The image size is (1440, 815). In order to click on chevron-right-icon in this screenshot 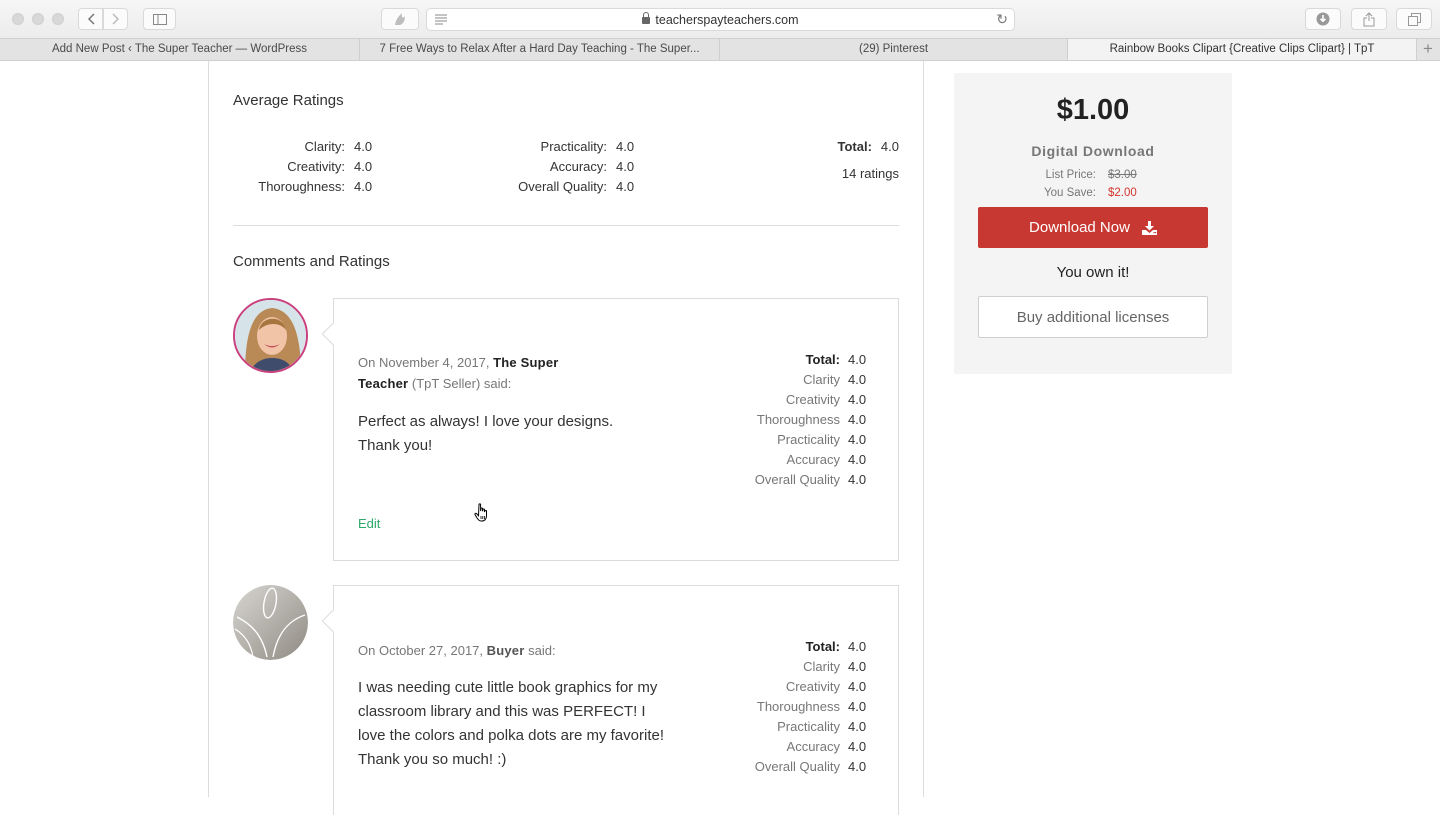, I will do `click(115, 19)`.